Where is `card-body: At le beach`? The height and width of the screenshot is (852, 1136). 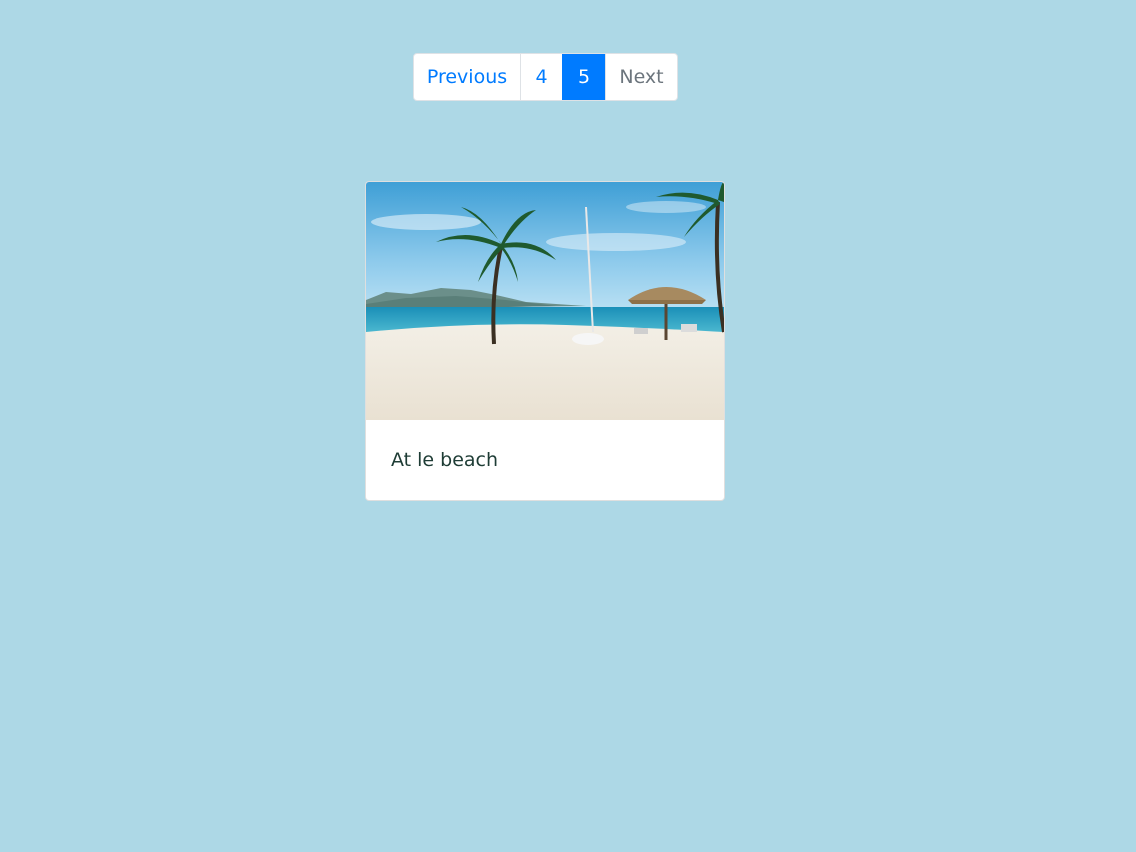 card-body: At le beach is located at coordinates (545, 460).